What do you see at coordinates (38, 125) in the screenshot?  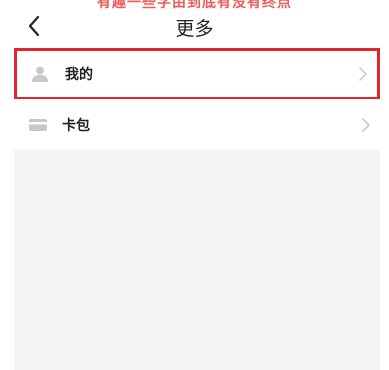 I see `card-wallet-icon` at bounding box center [38, 125].